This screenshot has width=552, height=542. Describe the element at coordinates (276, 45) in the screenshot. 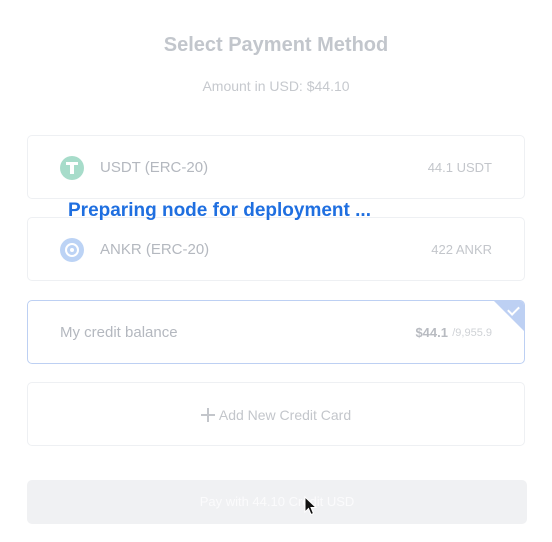

I see `page-title: Select Payment Method` at that location.